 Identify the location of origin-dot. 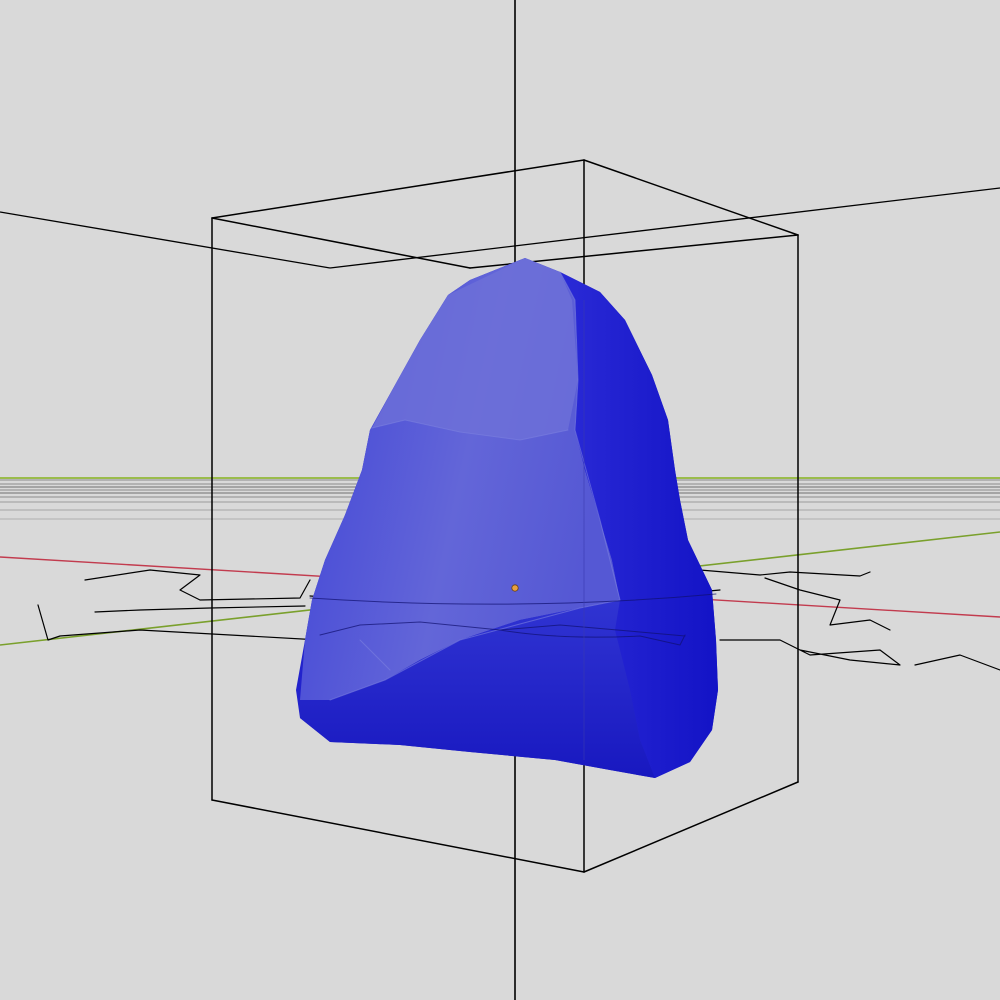
(515, 588).